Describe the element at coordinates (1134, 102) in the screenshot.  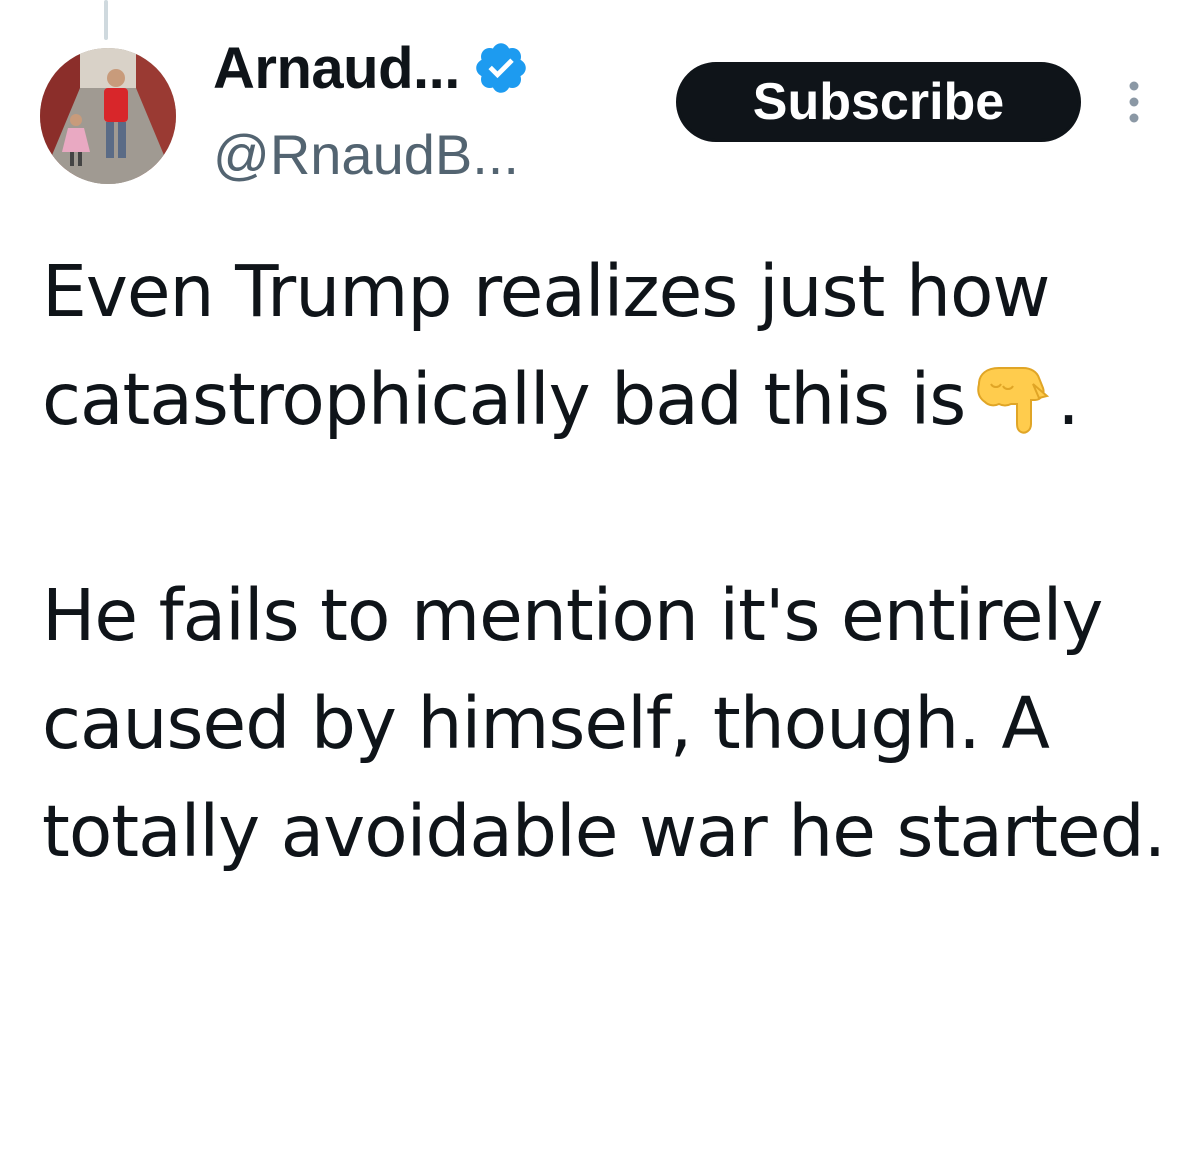
I see `more-vertical-icon` at that location.